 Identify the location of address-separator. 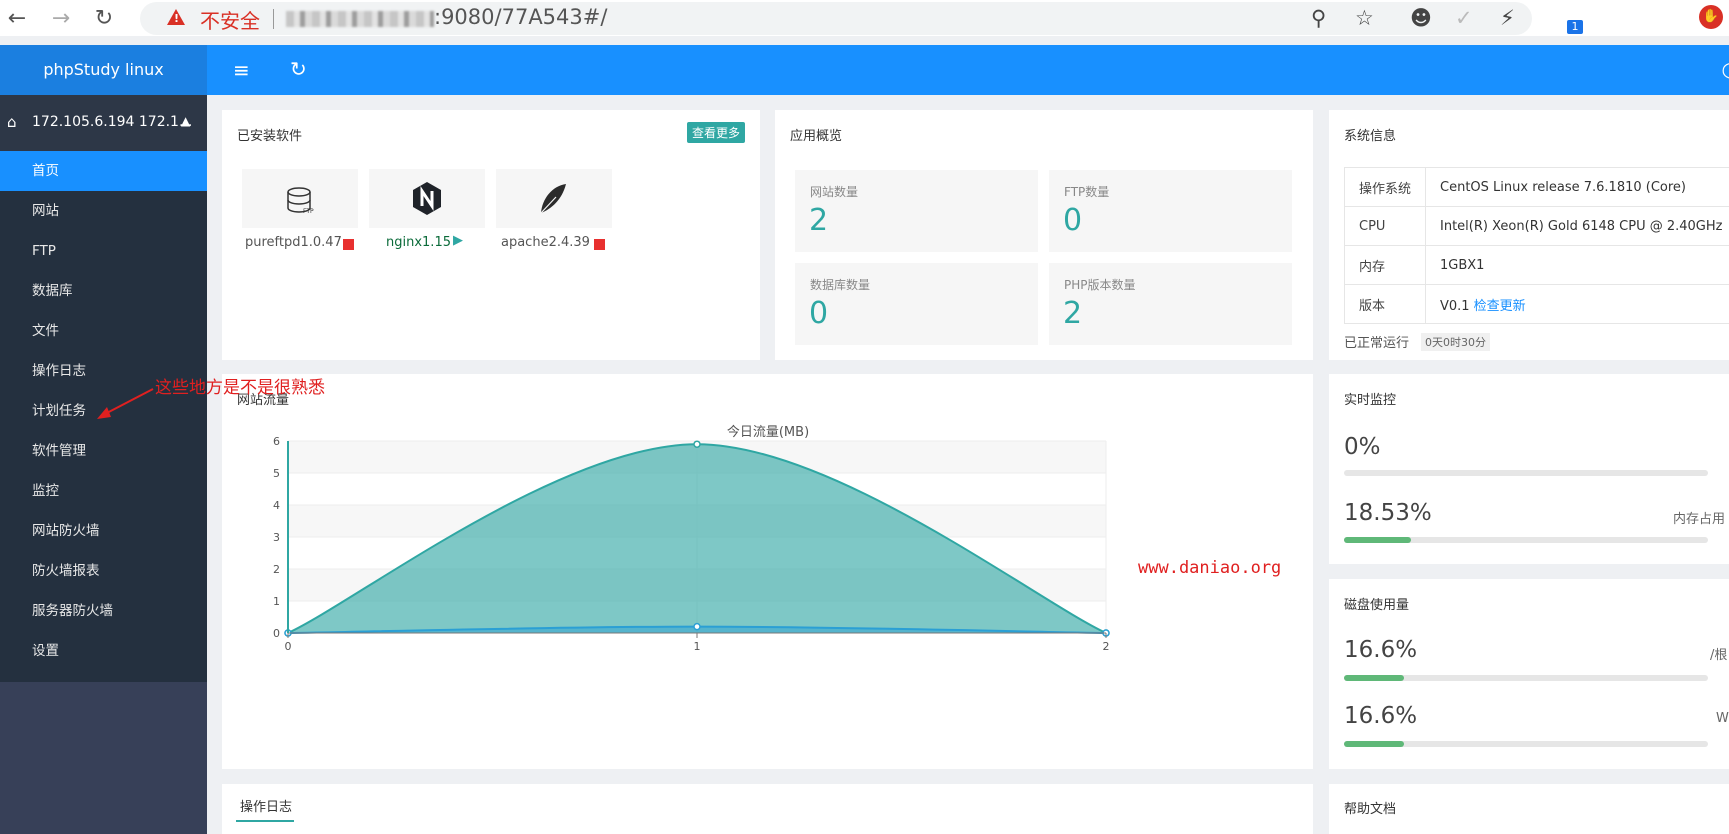
(273, 19).